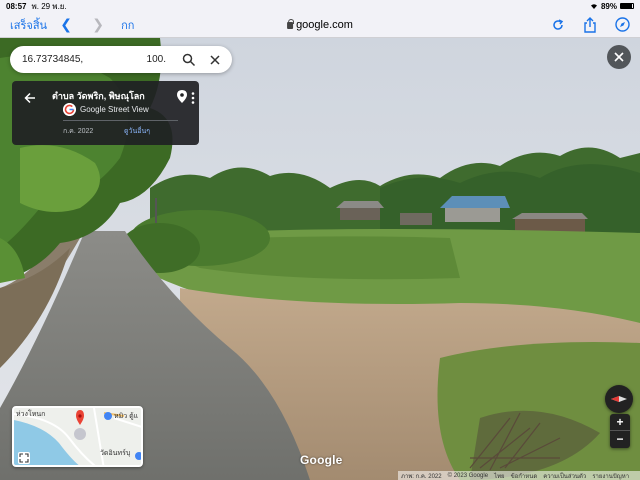  Describe the element at coordinates (31, 414) in the screenshot. I see `minimap-label-place-a: ห่วงโหนก` at that location.